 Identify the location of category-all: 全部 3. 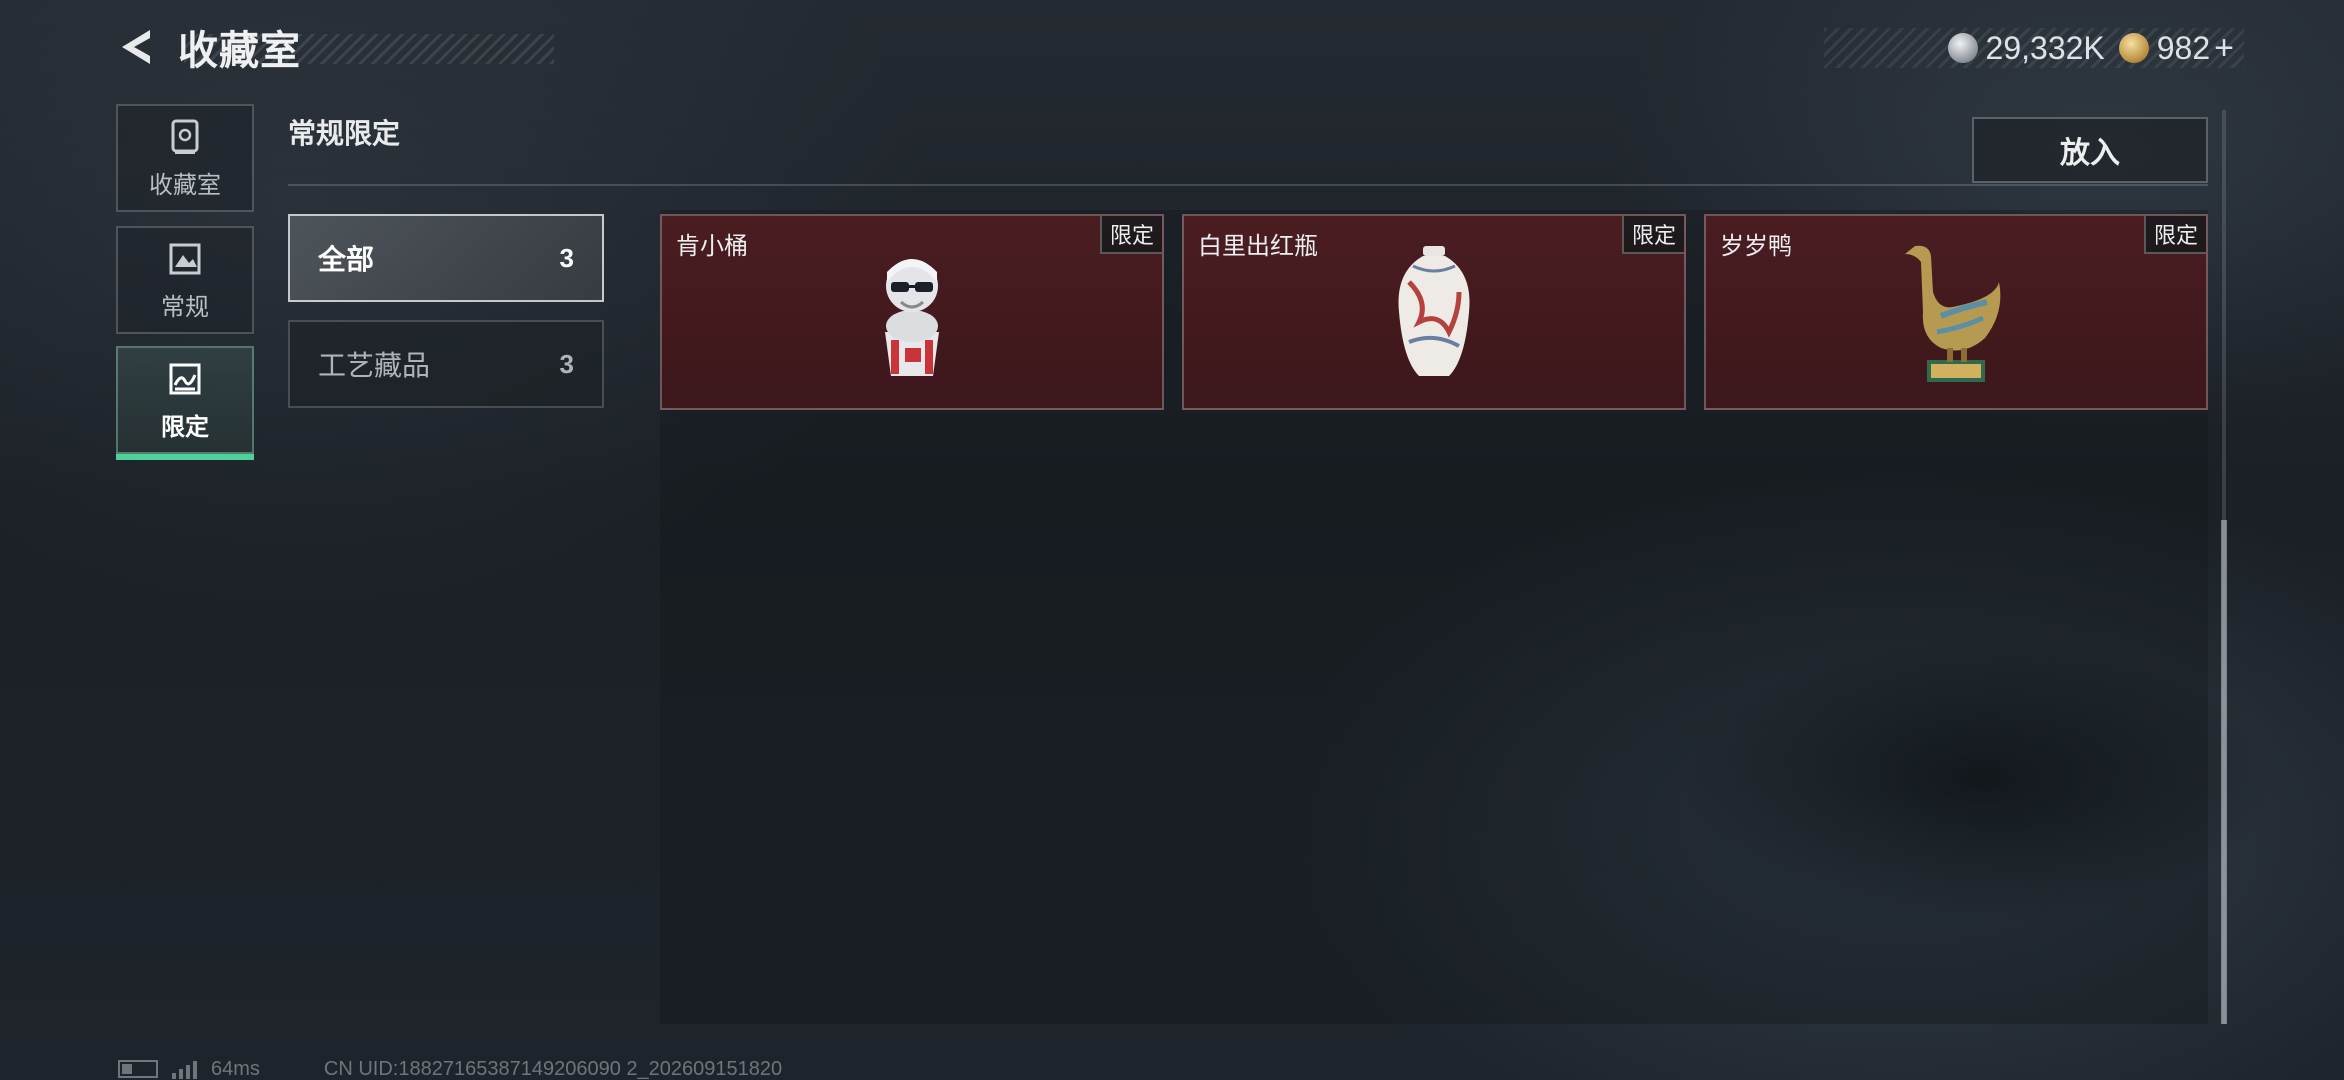
(446, 258).